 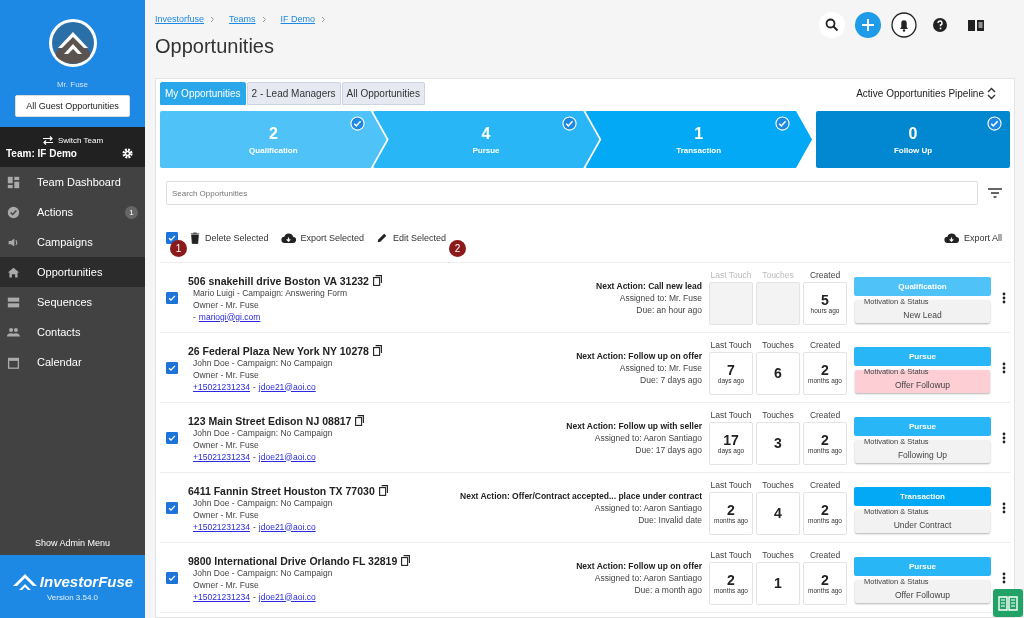 I want to click on due-text: Due: Invalid date, so click(x=669, y=519).